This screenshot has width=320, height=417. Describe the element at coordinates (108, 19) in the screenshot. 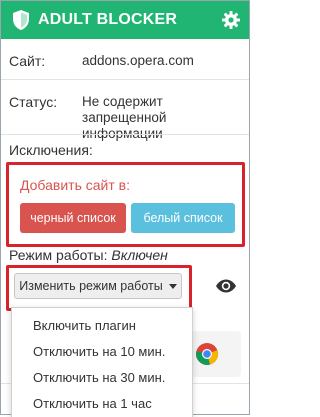

I see `app-title: ADULT BLOCKER` at that location.